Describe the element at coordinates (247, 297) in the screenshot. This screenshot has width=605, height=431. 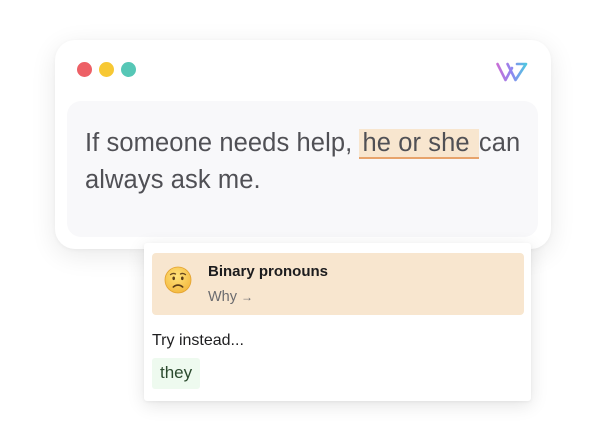
I see `arrow-right-icon: →` at that location.